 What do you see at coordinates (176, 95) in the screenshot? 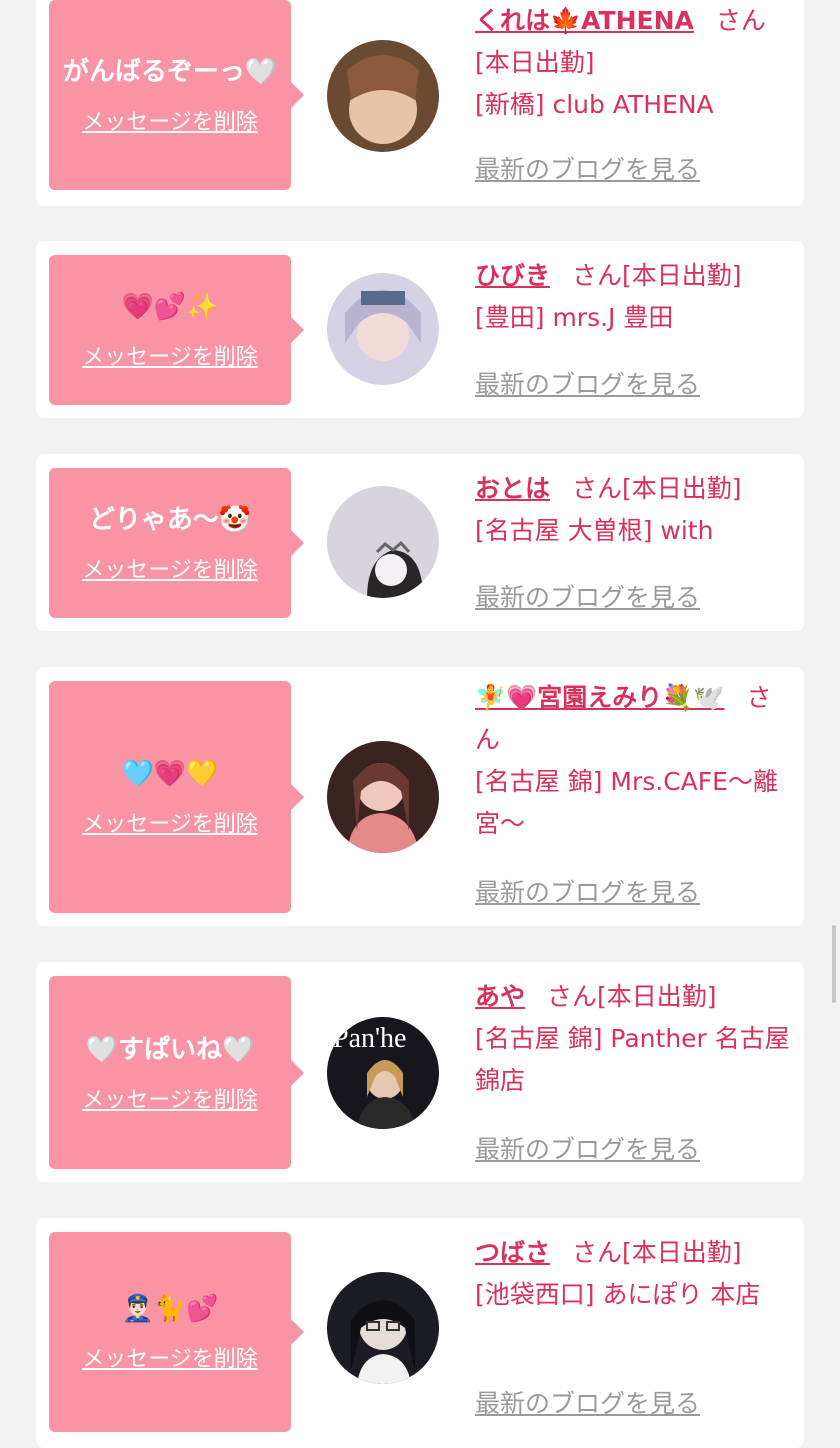
I see `message-bubble: がんばるぞーっ🤍 メッセージを削除` at bounding box center [176, 95].